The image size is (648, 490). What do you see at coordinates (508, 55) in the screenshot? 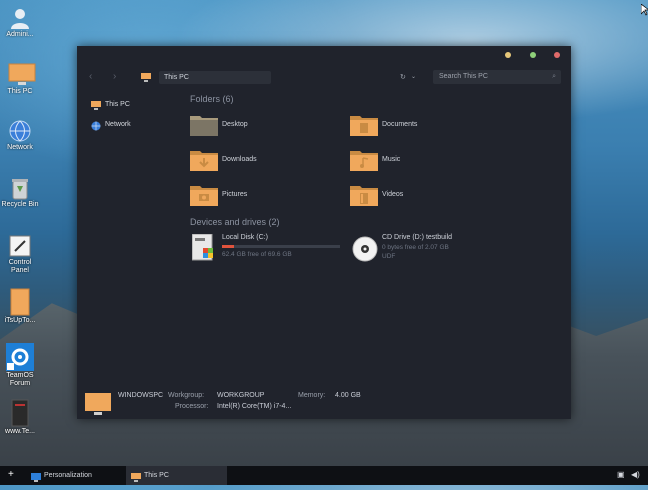
I see `minimize-button` at bounding box center [508, 55].